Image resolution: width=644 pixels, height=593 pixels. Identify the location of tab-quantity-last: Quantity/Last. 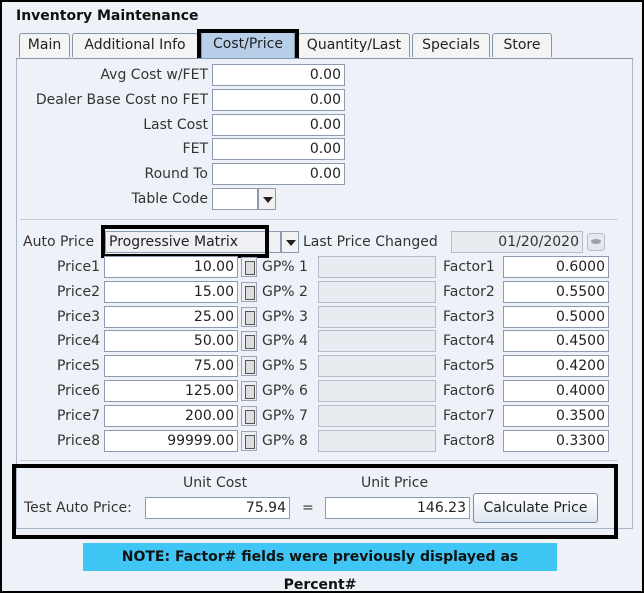
(354, 45).